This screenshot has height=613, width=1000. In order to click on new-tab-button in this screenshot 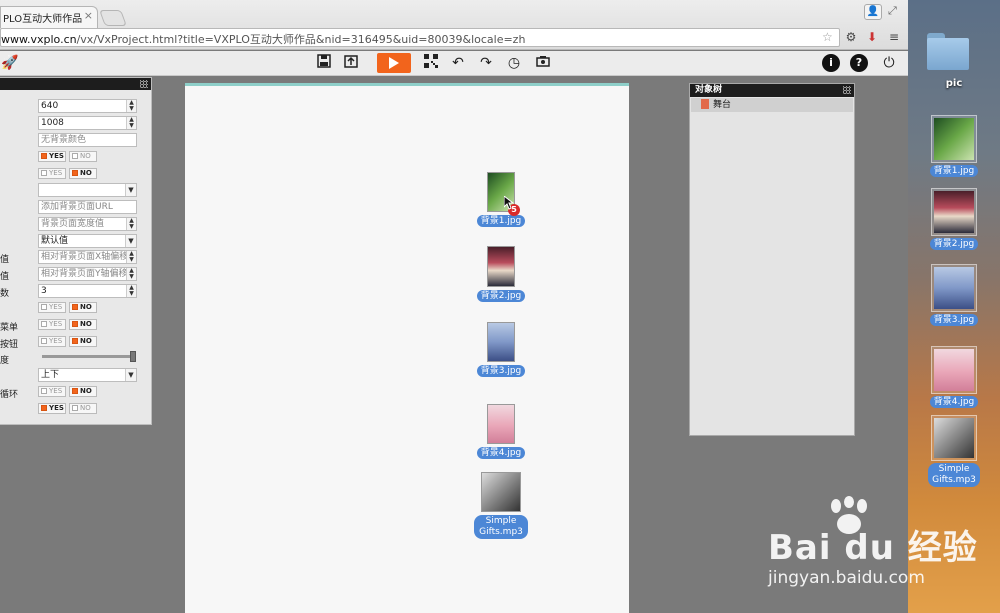, I will do `click(113, 18)`.